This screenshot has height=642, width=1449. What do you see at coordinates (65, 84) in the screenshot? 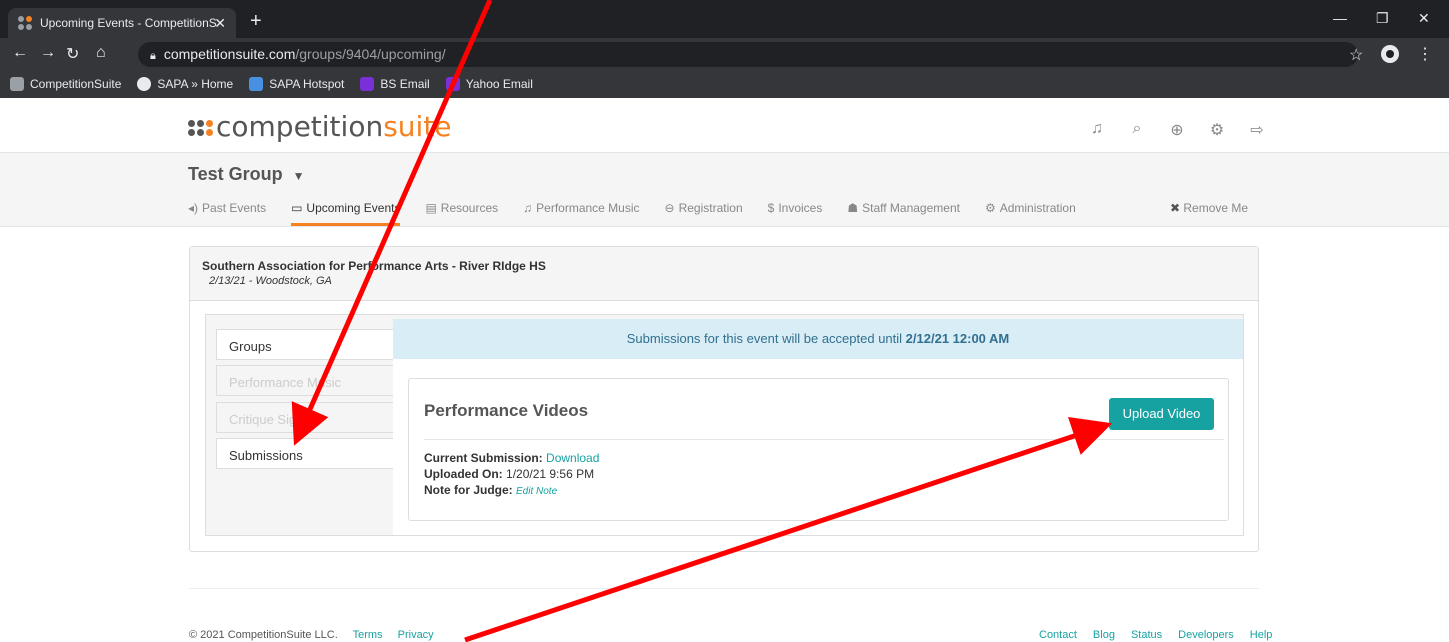
I see `bookmark-competitionsuite: CompetitionSuite` at bounding box center [65, 84].